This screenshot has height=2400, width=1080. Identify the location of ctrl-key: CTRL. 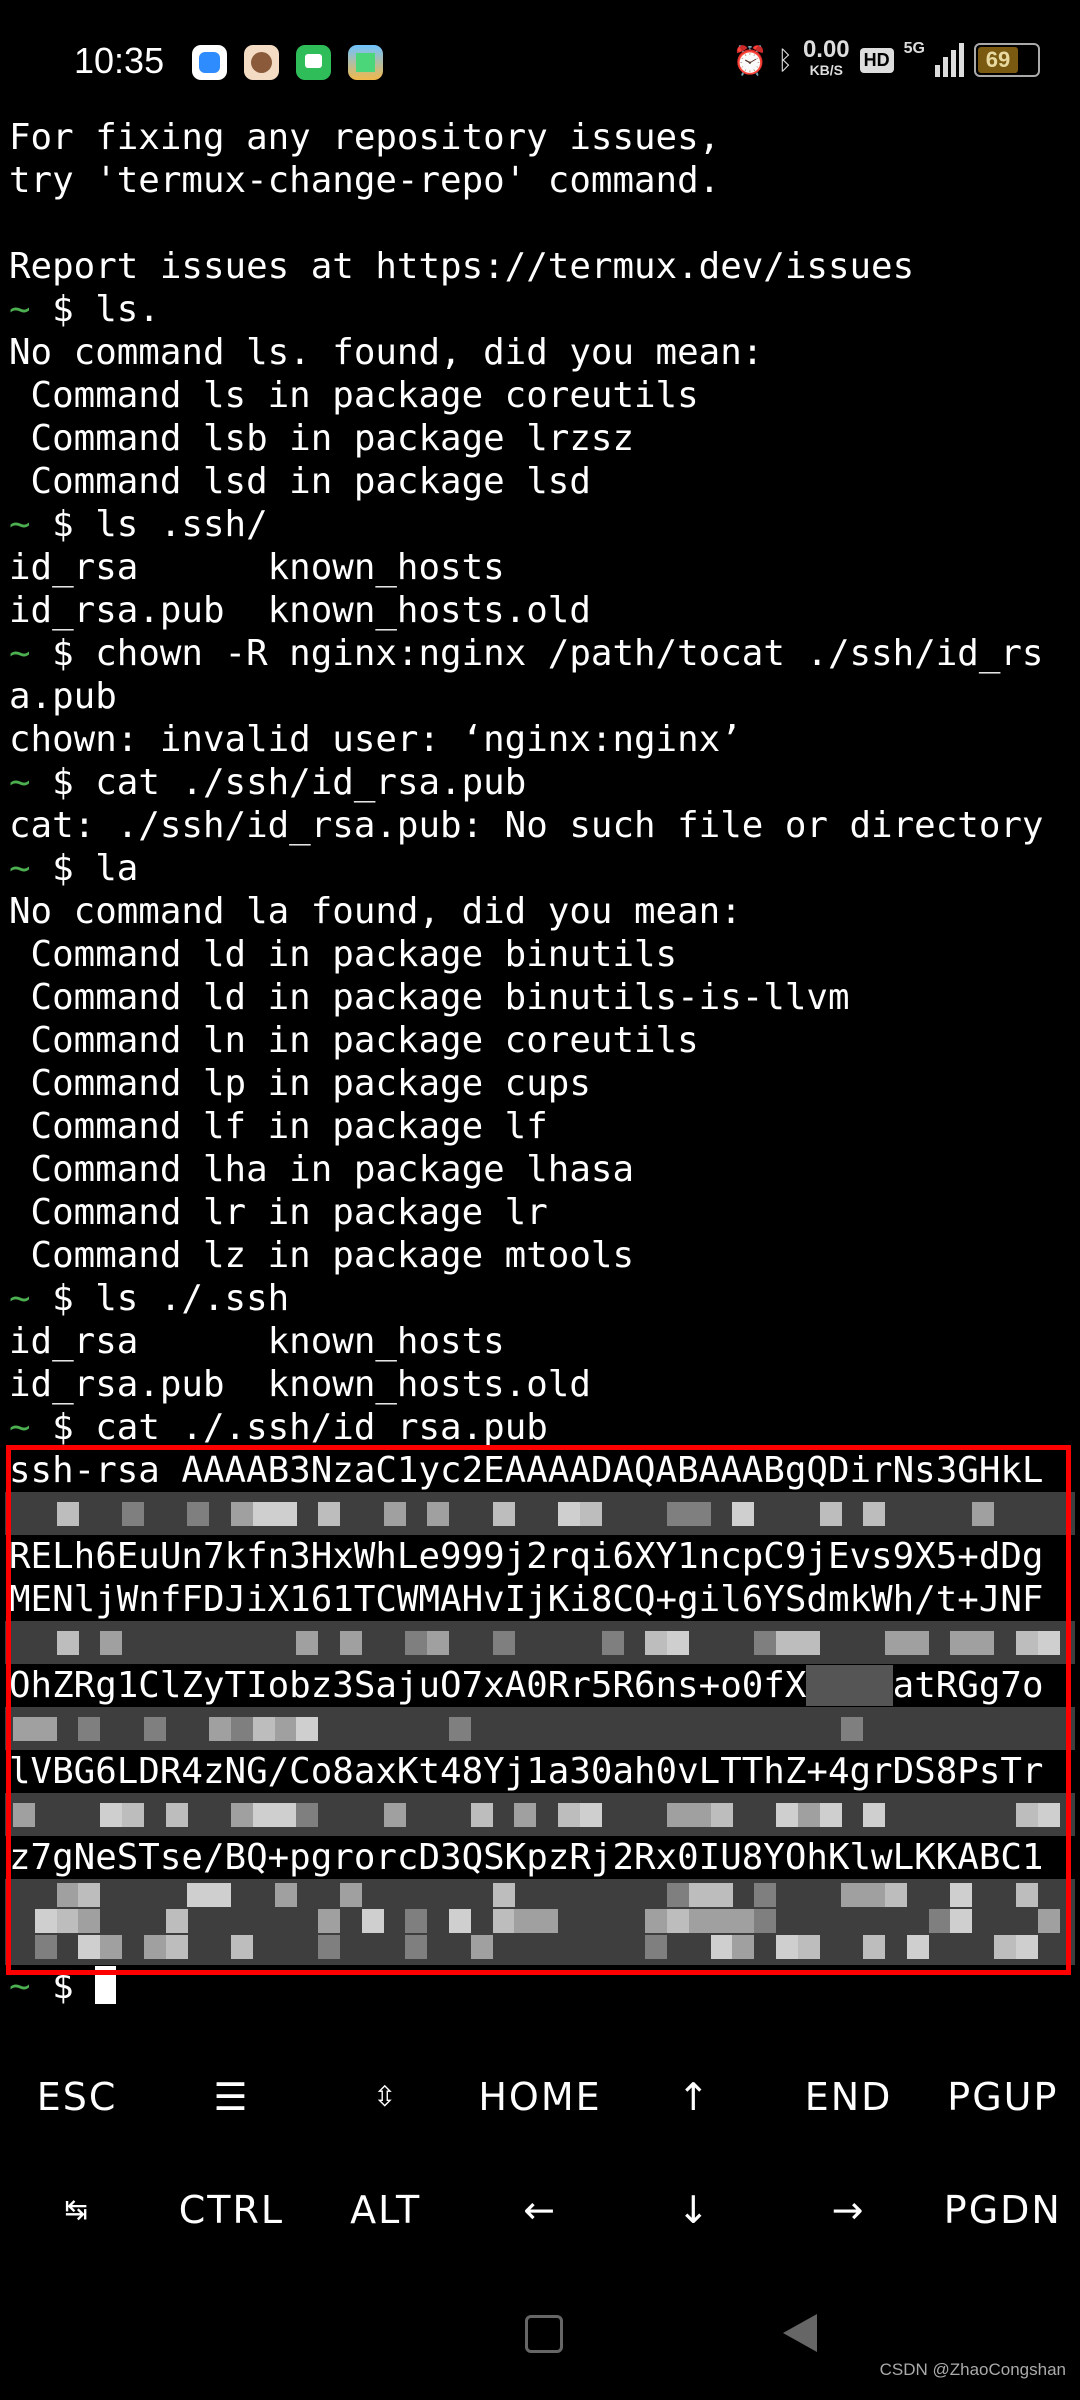
(231, 2210).